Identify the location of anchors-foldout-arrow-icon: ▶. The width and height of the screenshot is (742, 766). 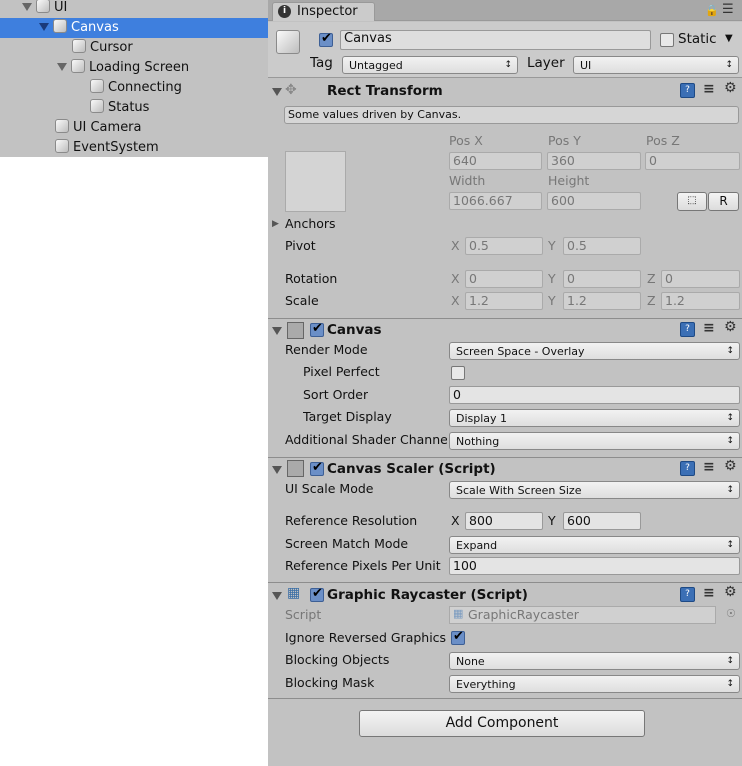
(275, 224).